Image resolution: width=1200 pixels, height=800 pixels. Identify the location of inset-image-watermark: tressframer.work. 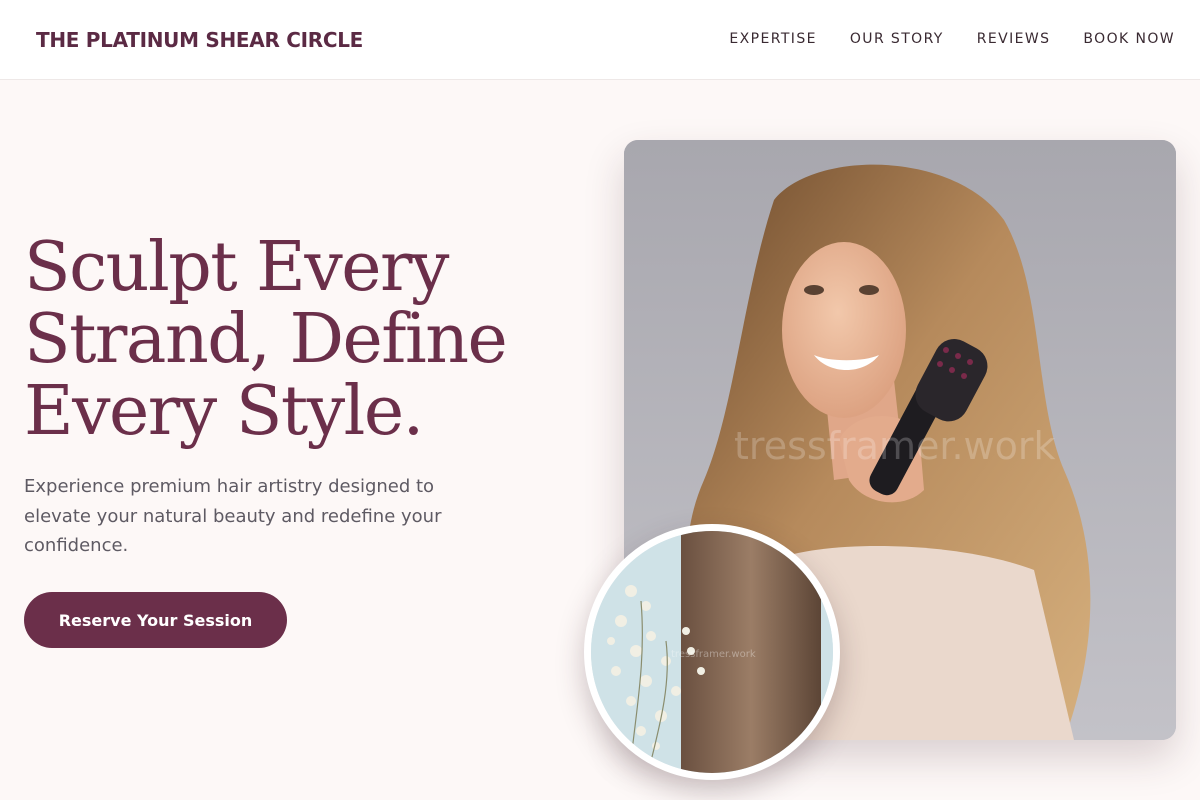
(713, 654).